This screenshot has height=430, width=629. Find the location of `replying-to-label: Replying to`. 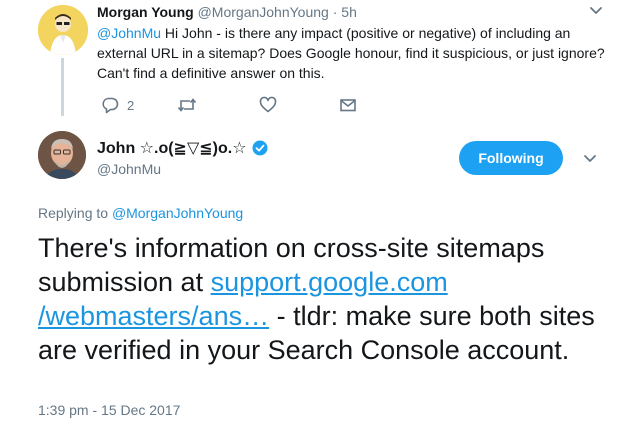

replying-to-label: Replying to is located at coordinates (73, 213).